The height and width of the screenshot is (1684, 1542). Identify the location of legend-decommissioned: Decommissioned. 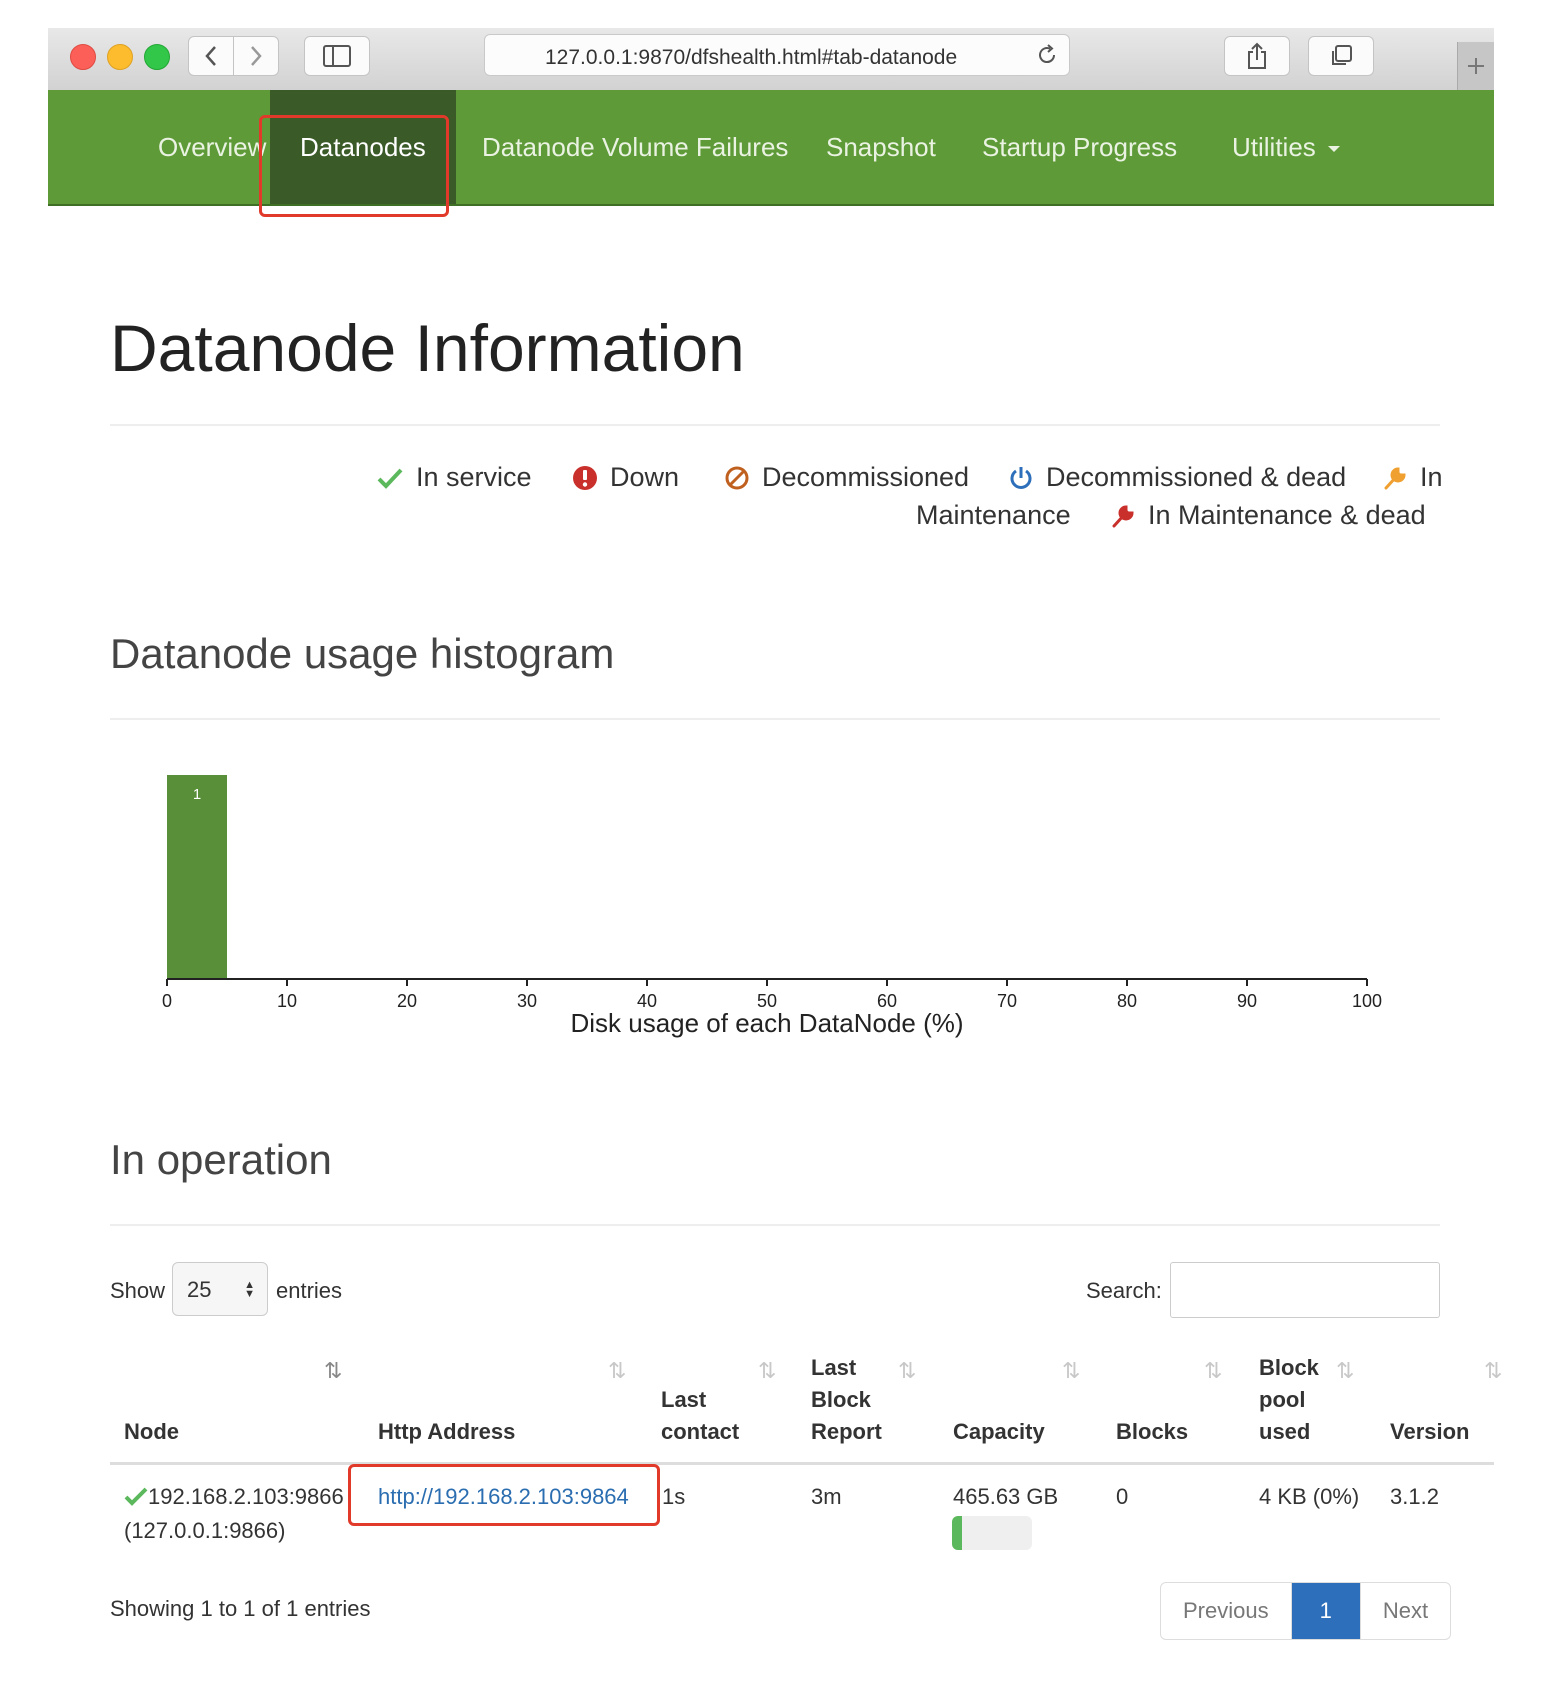
(846, 477).